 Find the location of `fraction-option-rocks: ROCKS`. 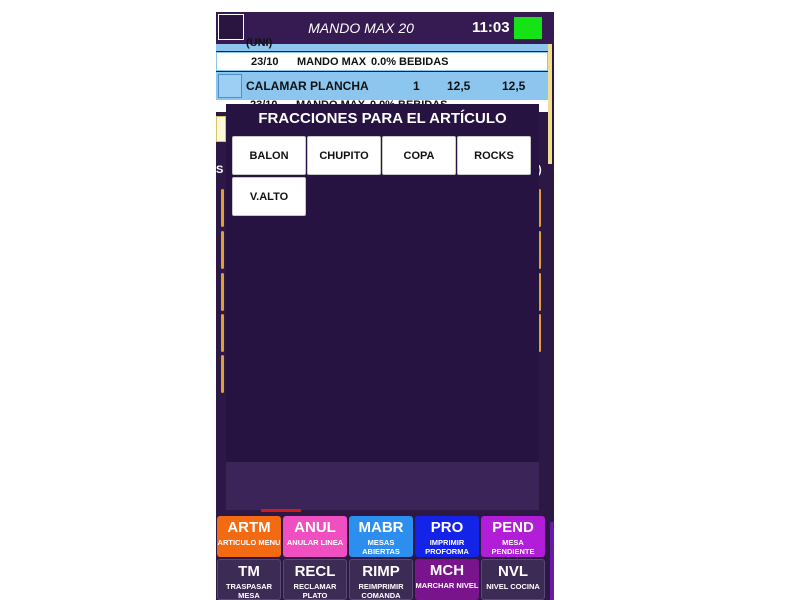

fraction-option-rocks: ROCKS is located at coordinates (494, 155).